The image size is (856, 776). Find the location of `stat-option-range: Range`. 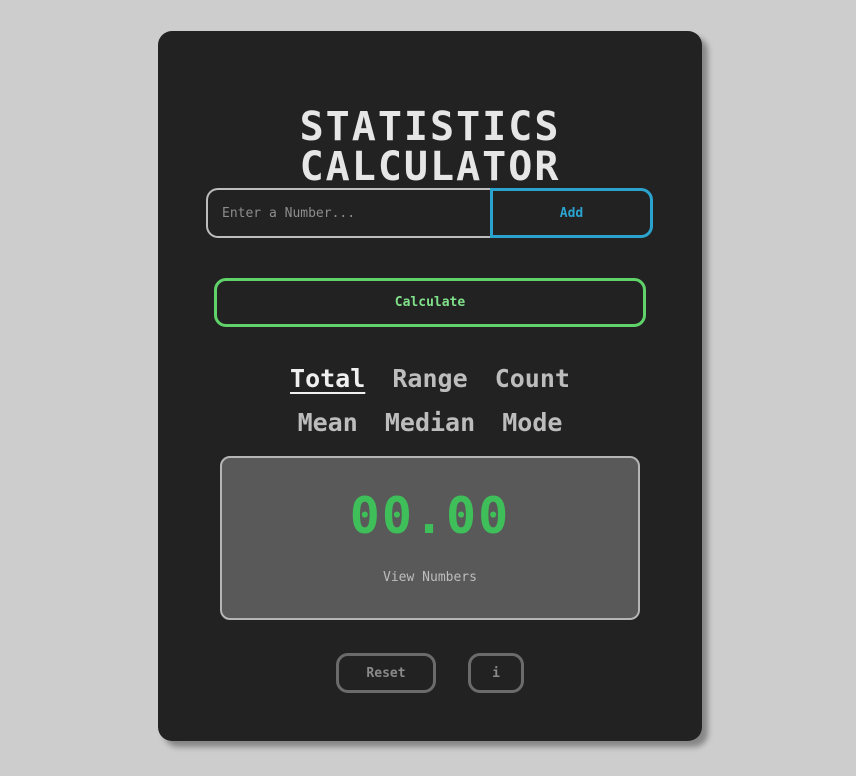

stat-option-range: Range is located at coordinates (429, 379).